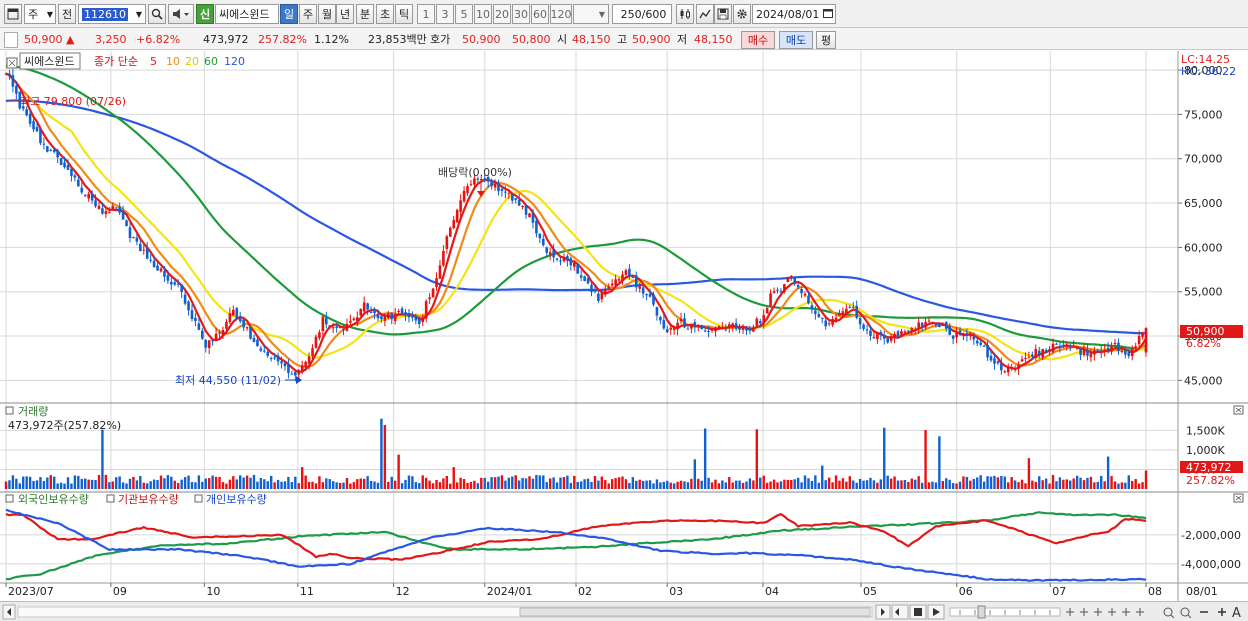  What do you see at coordinates (540, 14) in the screenshot?
I see `interval-button-6: 60` at bounding box center [540, 14].